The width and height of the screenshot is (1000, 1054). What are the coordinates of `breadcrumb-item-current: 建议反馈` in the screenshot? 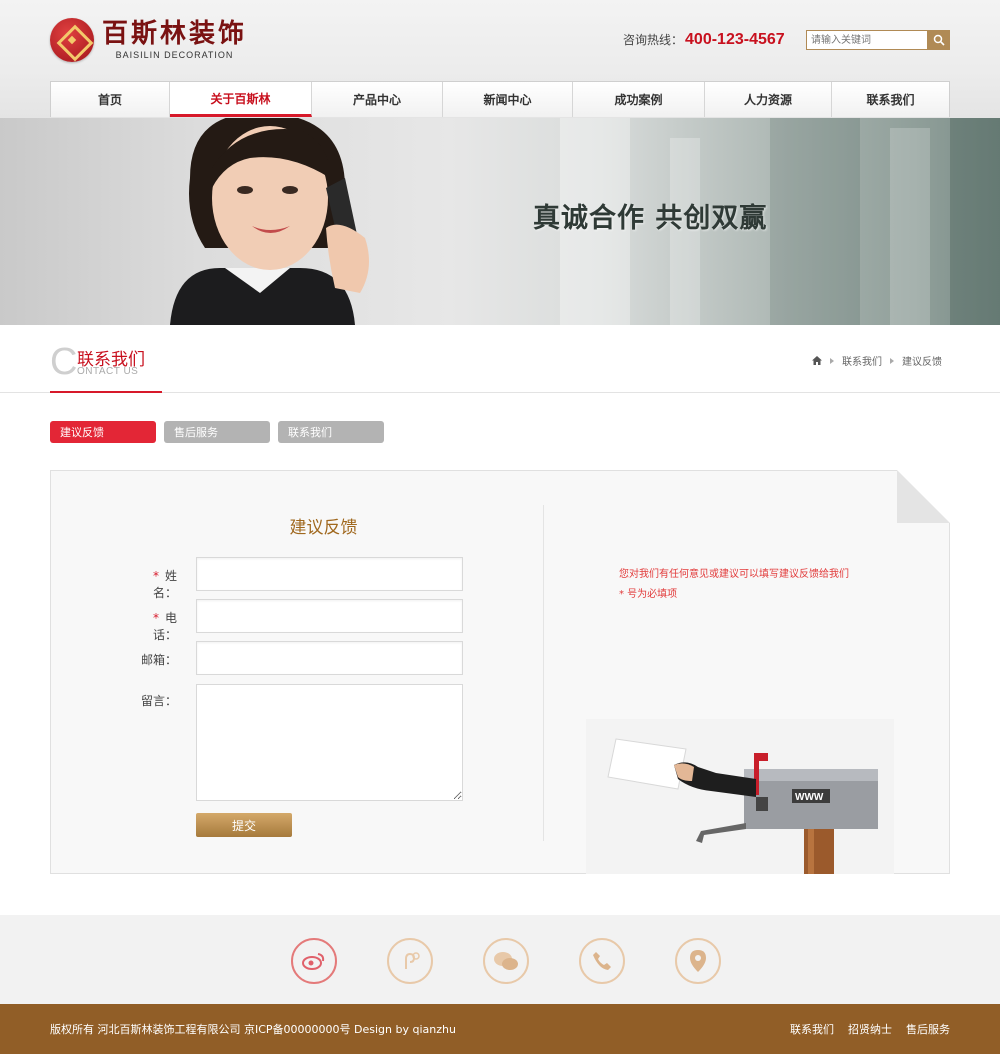 It's located at (922, 362).